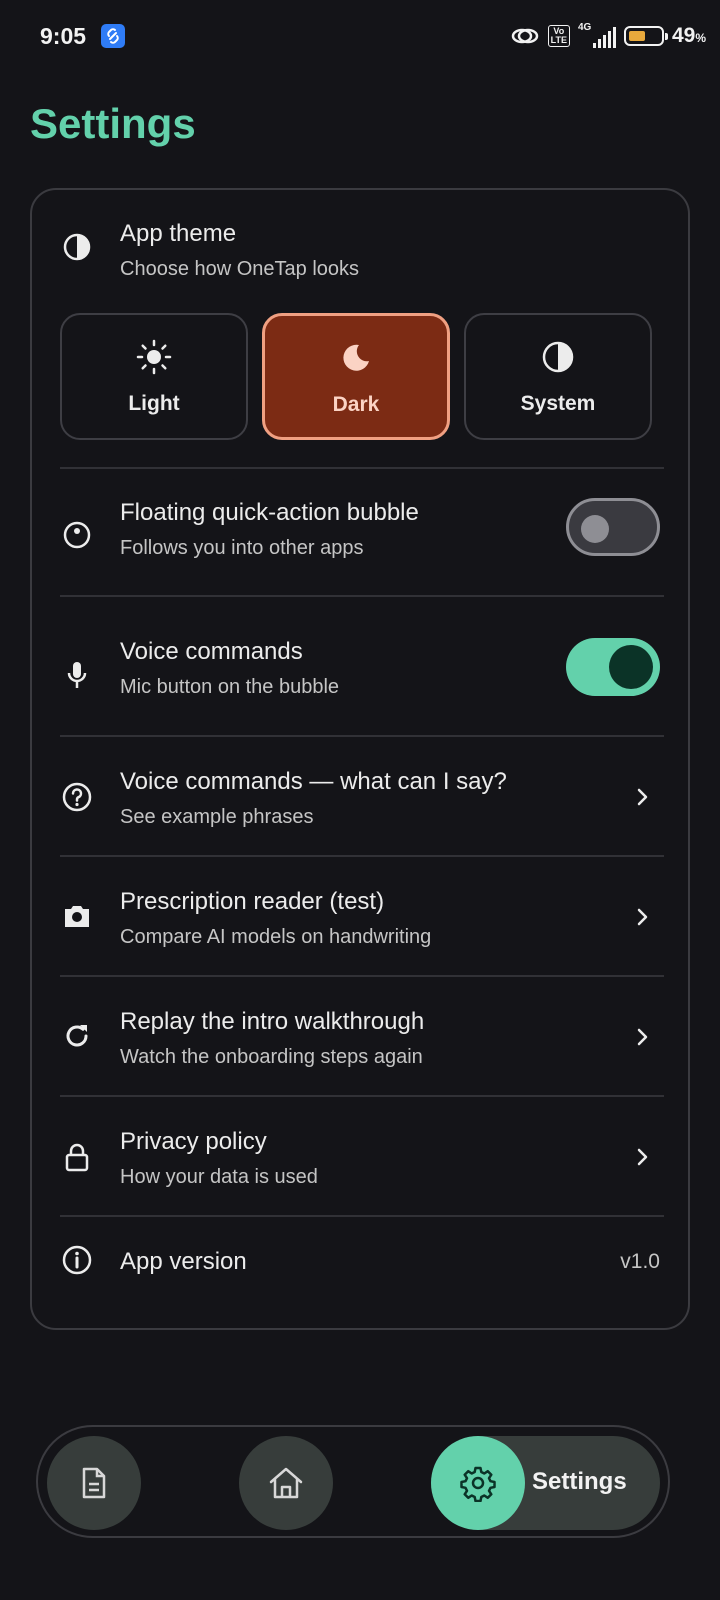 This screenshot has width=720, height=1600. I want to click on gear-icon, so click(478, 1484).